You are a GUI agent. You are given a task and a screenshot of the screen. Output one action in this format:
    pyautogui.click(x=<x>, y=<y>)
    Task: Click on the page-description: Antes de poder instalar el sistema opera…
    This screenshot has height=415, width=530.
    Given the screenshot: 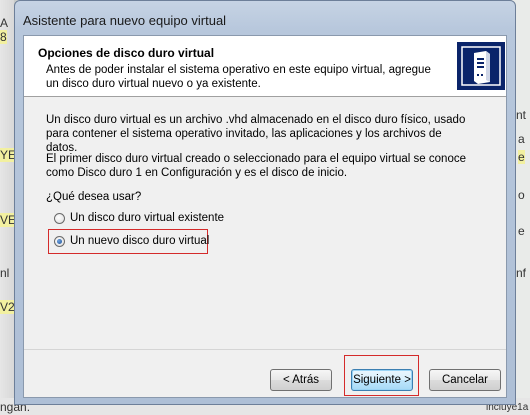 What is the action you would take?
    pyautogui.click(x=238, y=77)
    